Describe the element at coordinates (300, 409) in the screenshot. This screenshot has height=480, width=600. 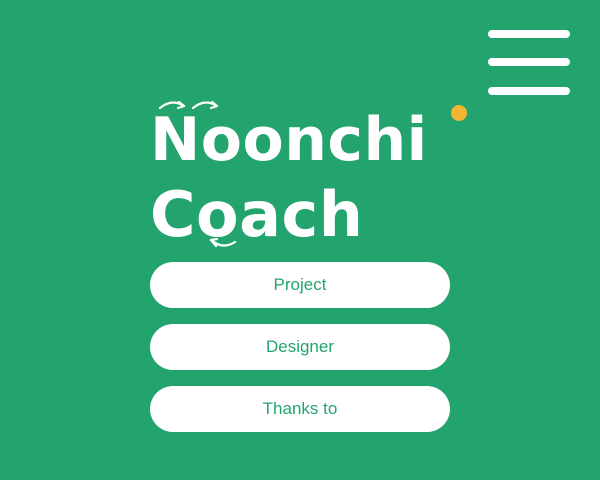
I see `nav-thanks-to-button: Thanks to` at that location.